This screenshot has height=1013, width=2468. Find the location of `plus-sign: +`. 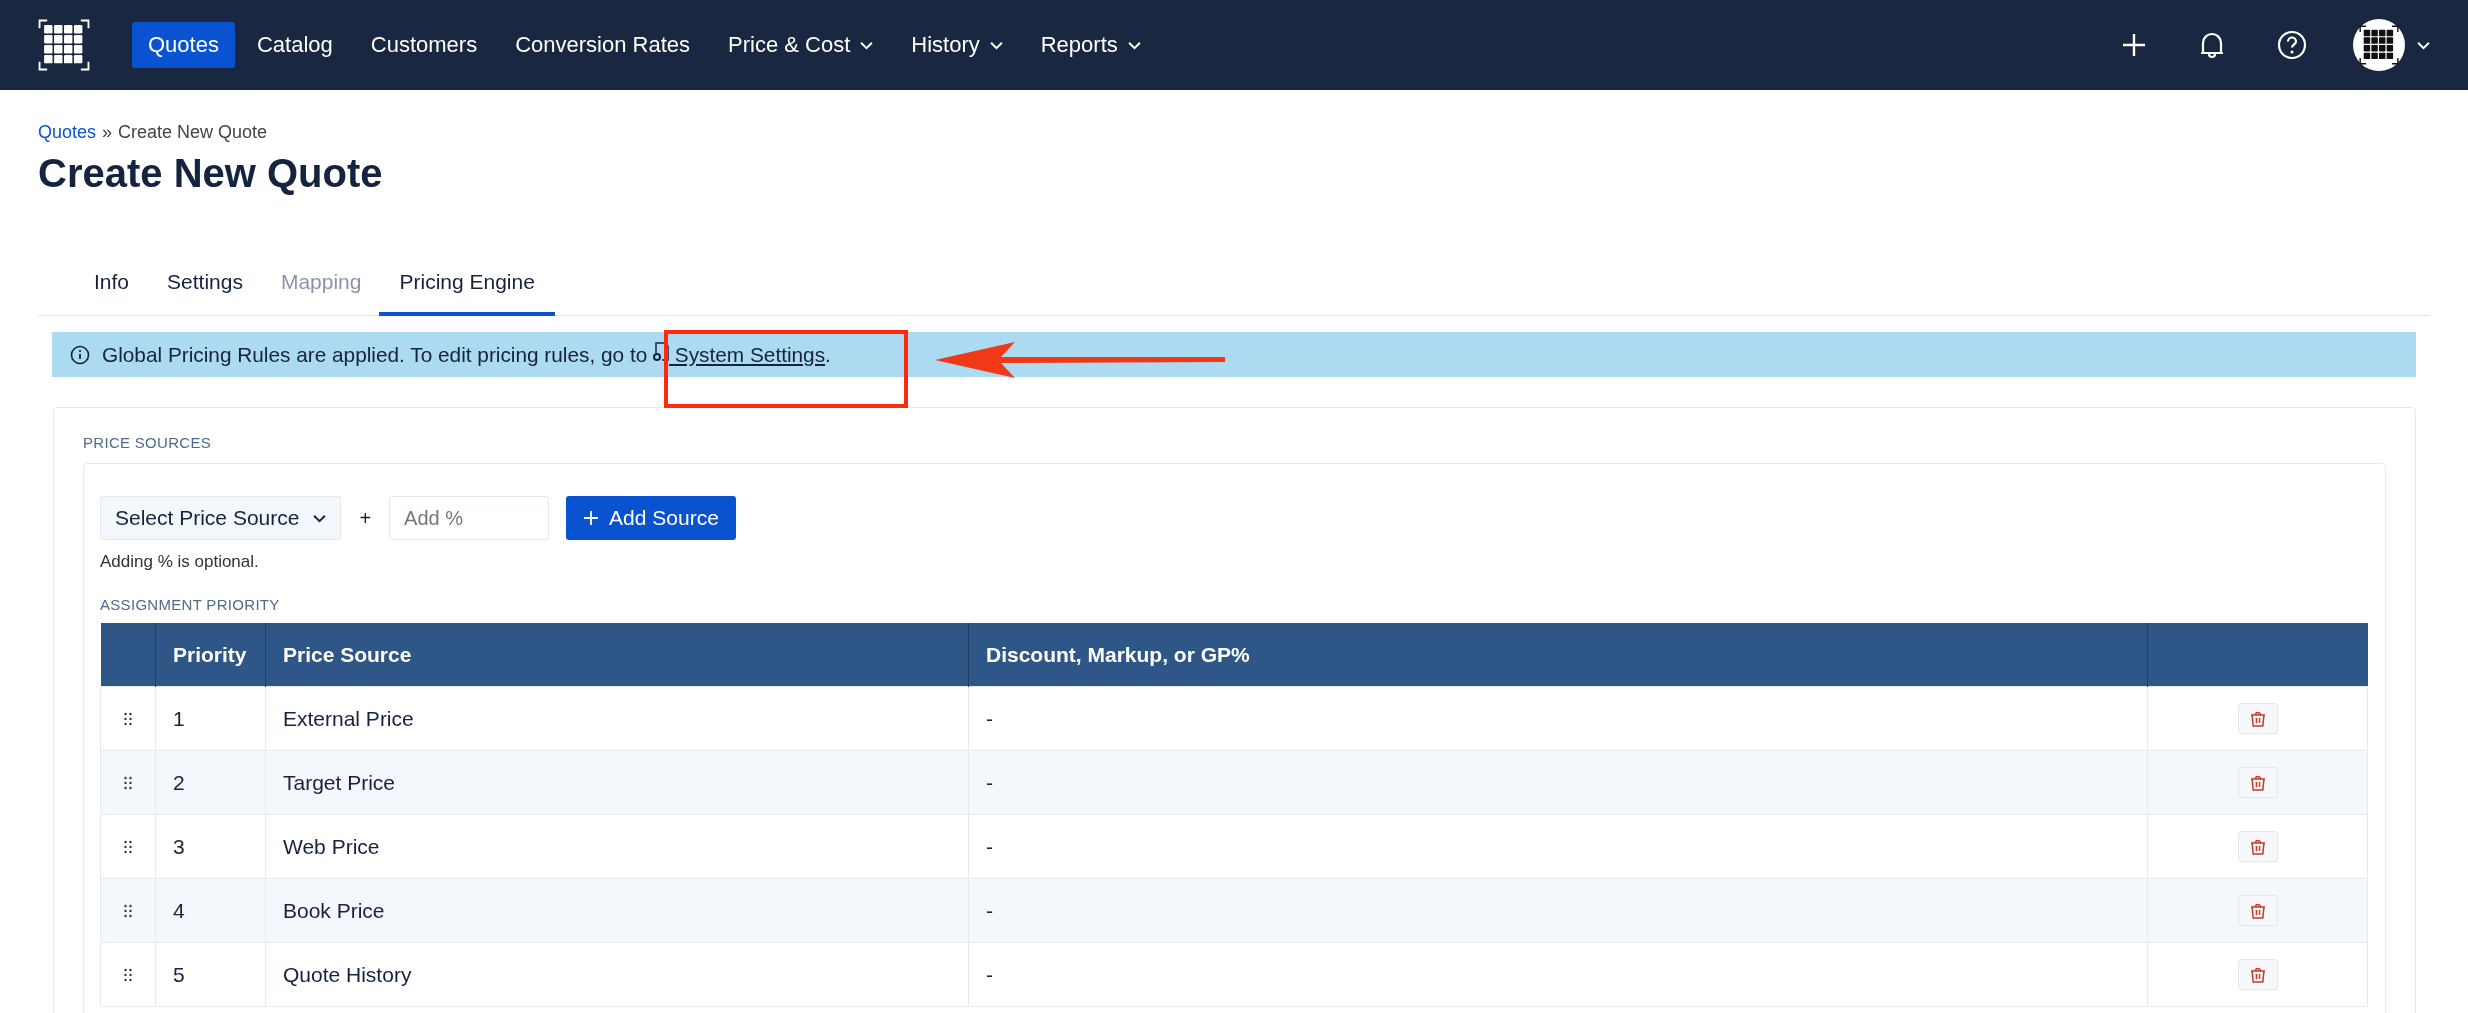

plus-sign: + is located at coordinates (365, 518).